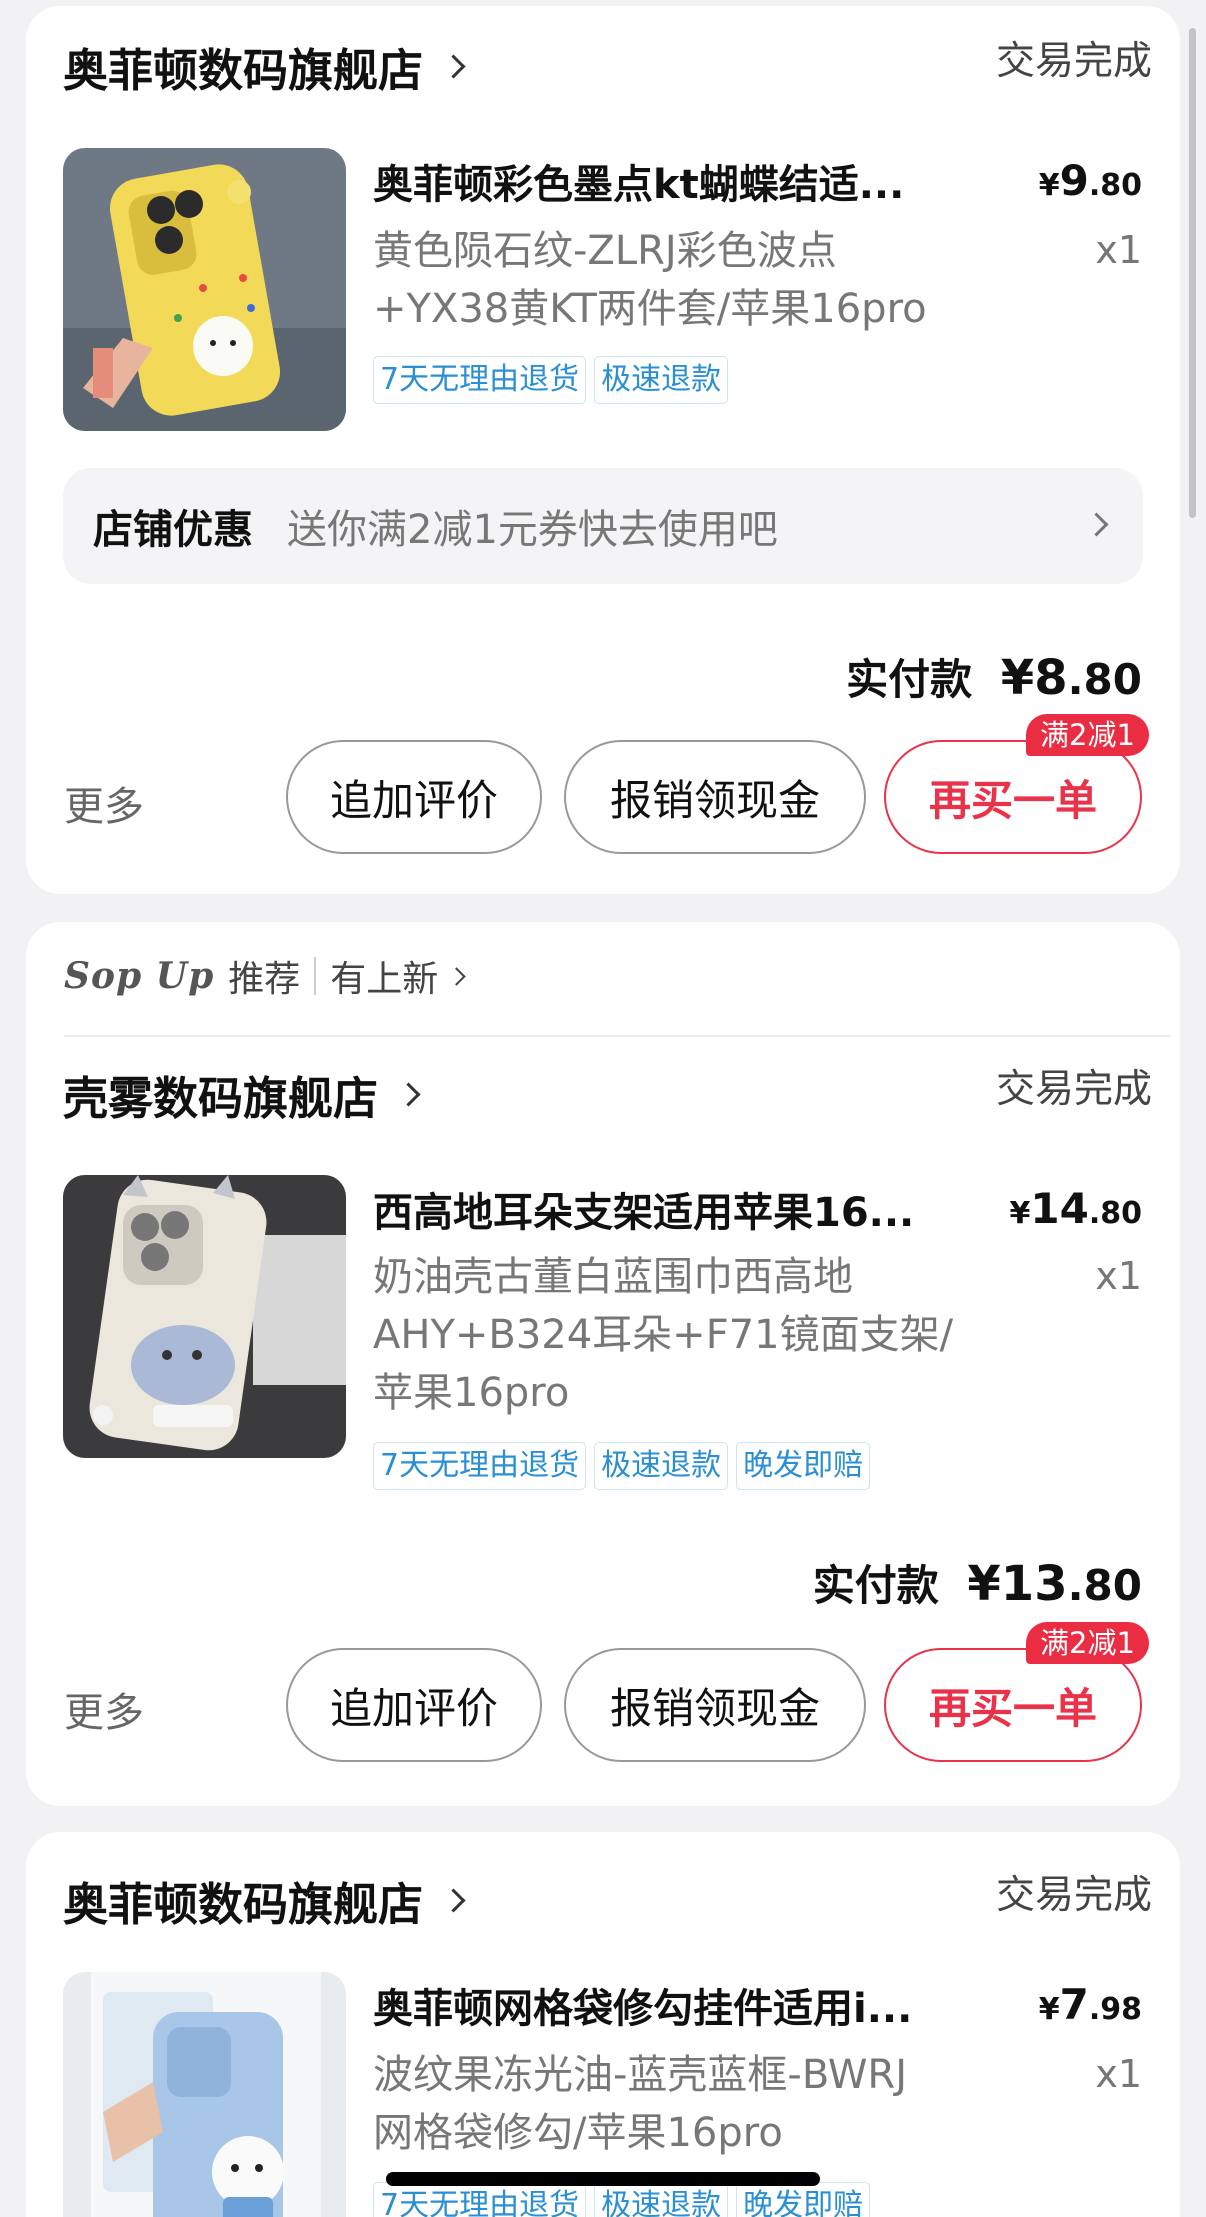  I want to click on price-decimal: .98, so click(1115, 2009).